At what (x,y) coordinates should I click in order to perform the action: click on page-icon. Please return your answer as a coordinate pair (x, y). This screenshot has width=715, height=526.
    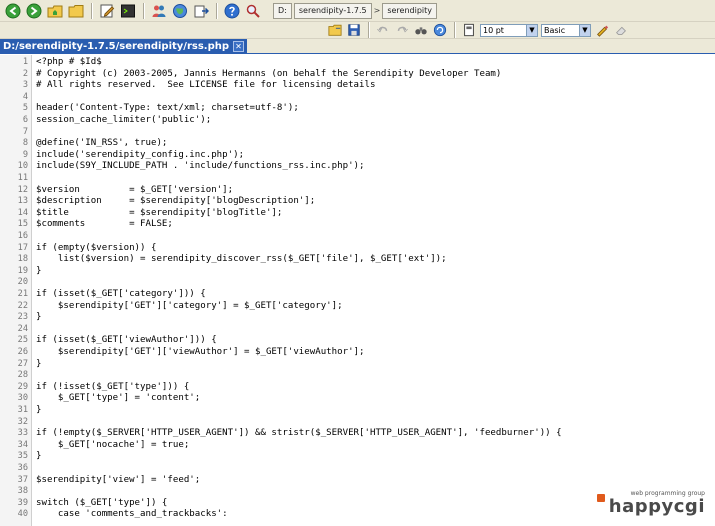
    Looking at the image, I should click on (469, 30).